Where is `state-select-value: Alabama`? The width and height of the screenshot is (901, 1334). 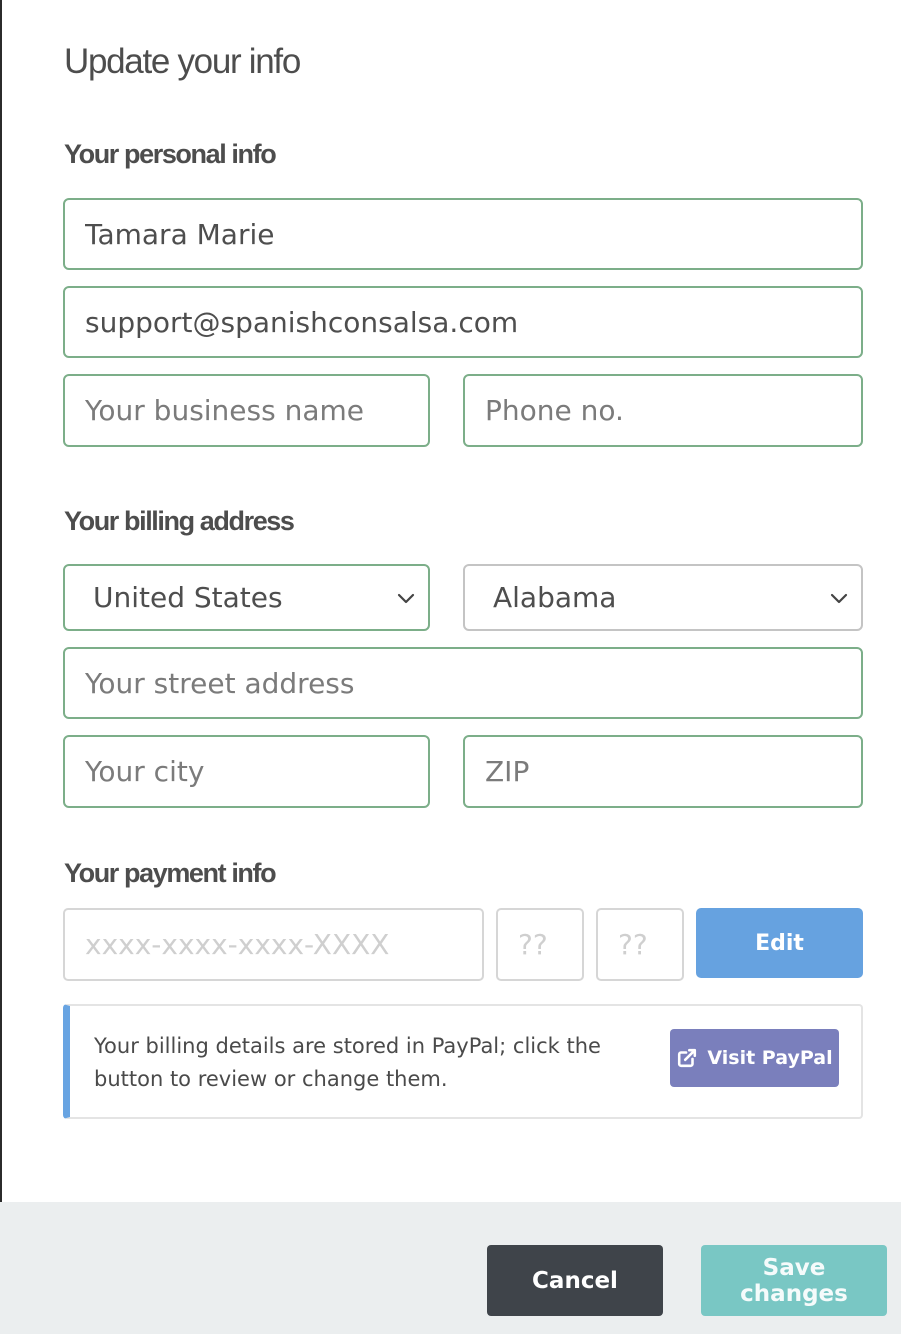
state-select-value: Alabama is located at coordinates (555, 597).